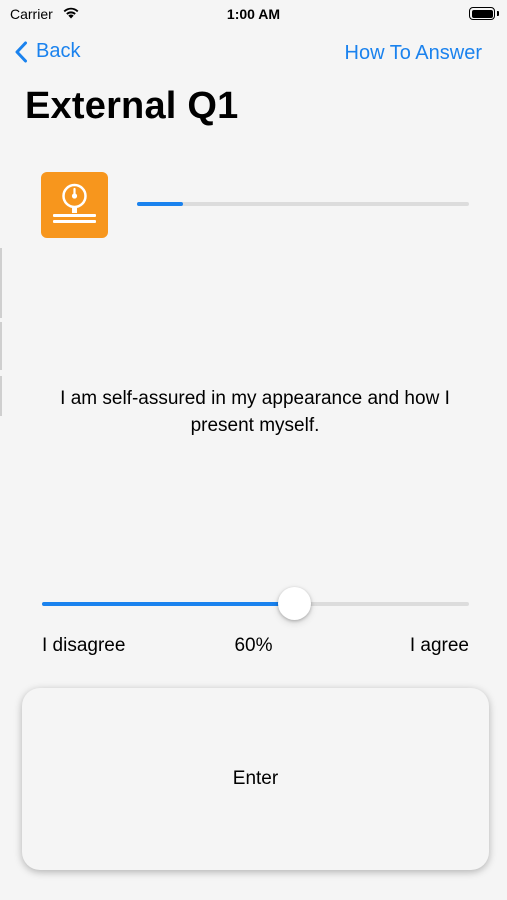 The image size is (507, 900). Describe the element at coordinates (498, 13) in the screenshot. I see `battery-nub` at that location.